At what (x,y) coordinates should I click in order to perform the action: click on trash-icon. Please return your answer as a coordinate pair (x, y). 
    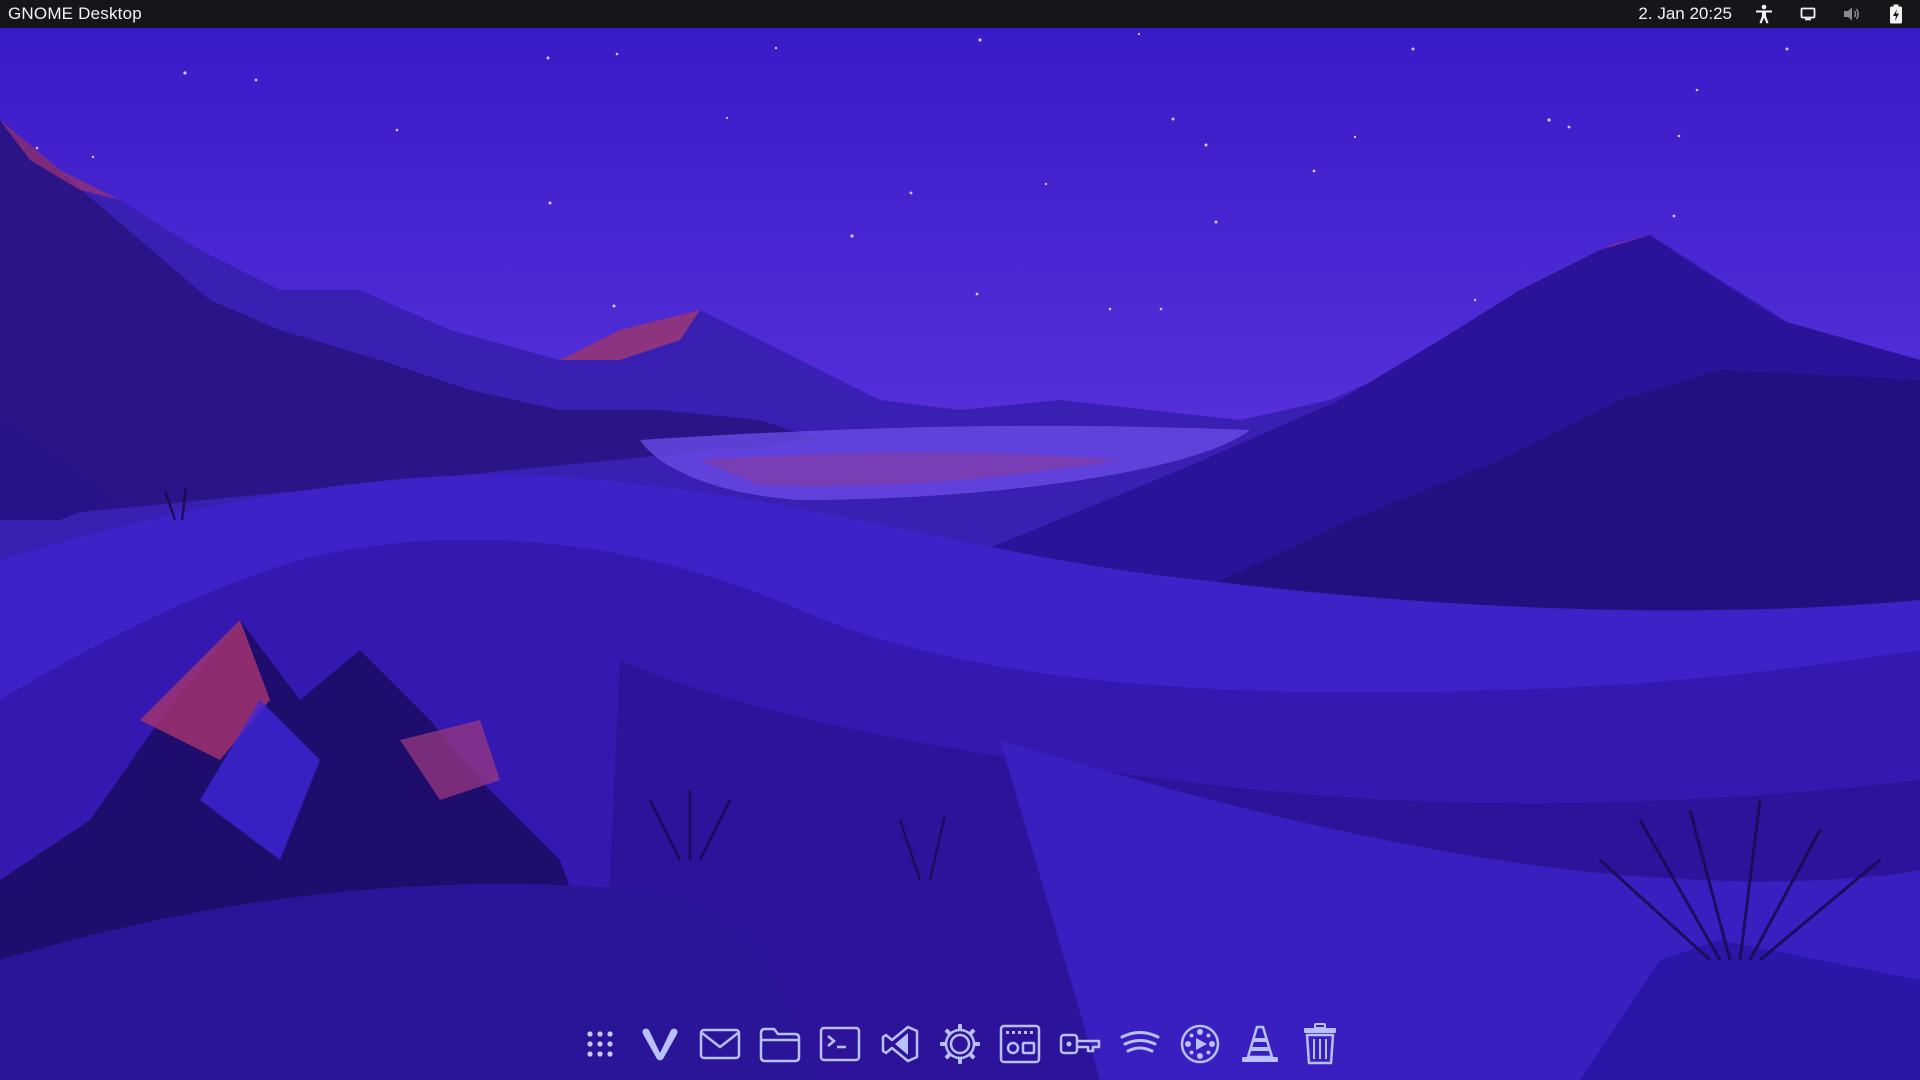
    Looking at the image, I should click on (1320, 1044).